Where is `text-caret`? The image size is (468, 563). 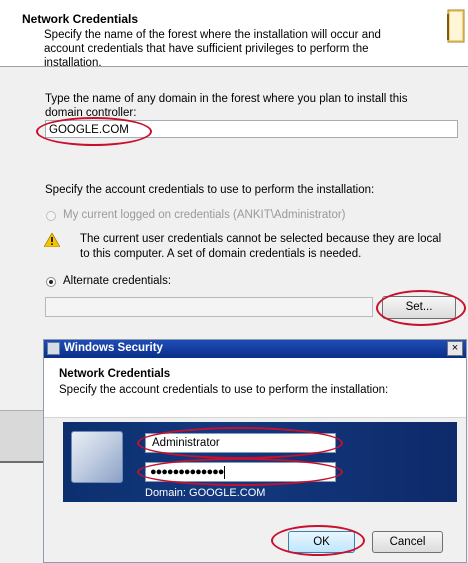 text-caret is located at coordinates (225, 472).